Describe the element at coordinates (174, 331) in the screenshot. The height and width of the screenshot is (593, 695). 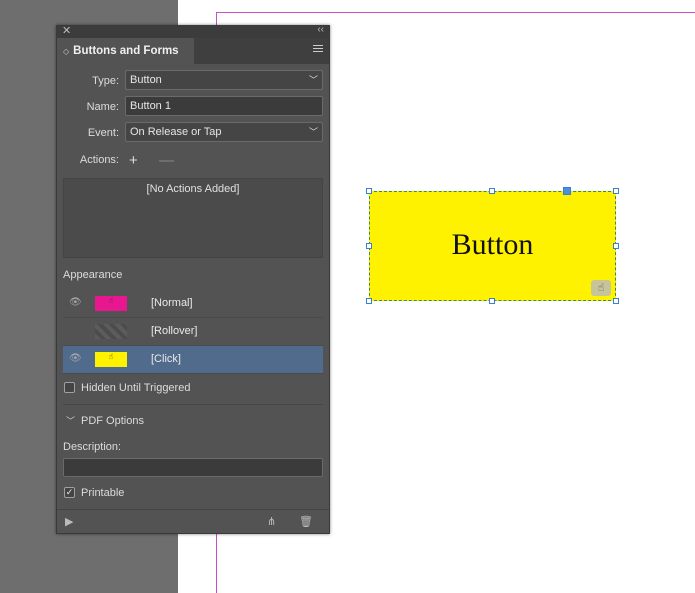
I see `state-label: [Rollover]` at that location.